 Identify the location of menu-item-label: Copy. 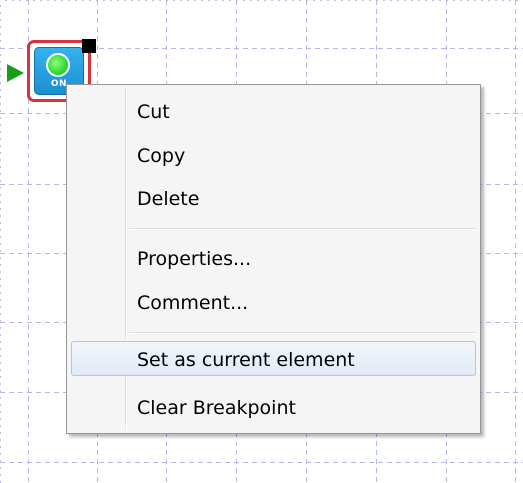
(161, 156).